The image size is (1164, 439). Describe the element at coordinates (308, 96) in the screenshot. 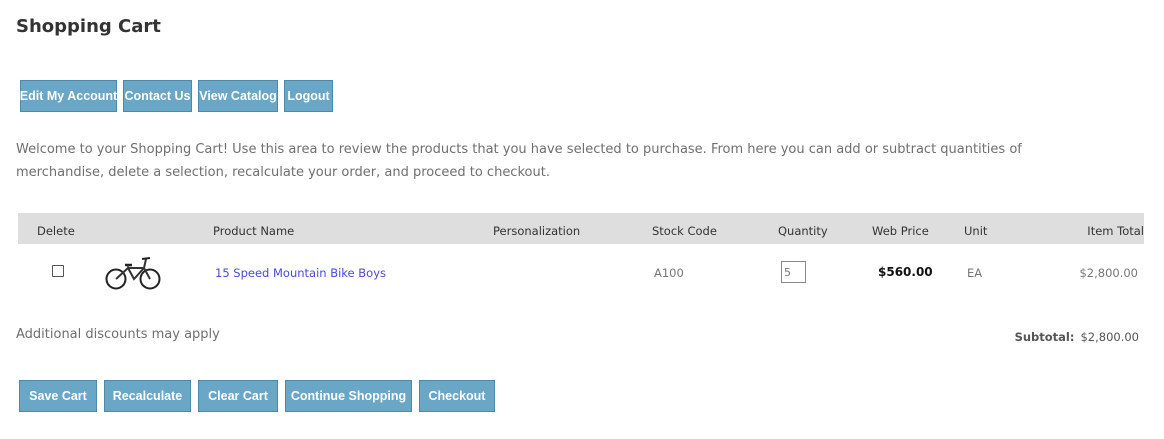

I see `logout-button: Logout` at that location.